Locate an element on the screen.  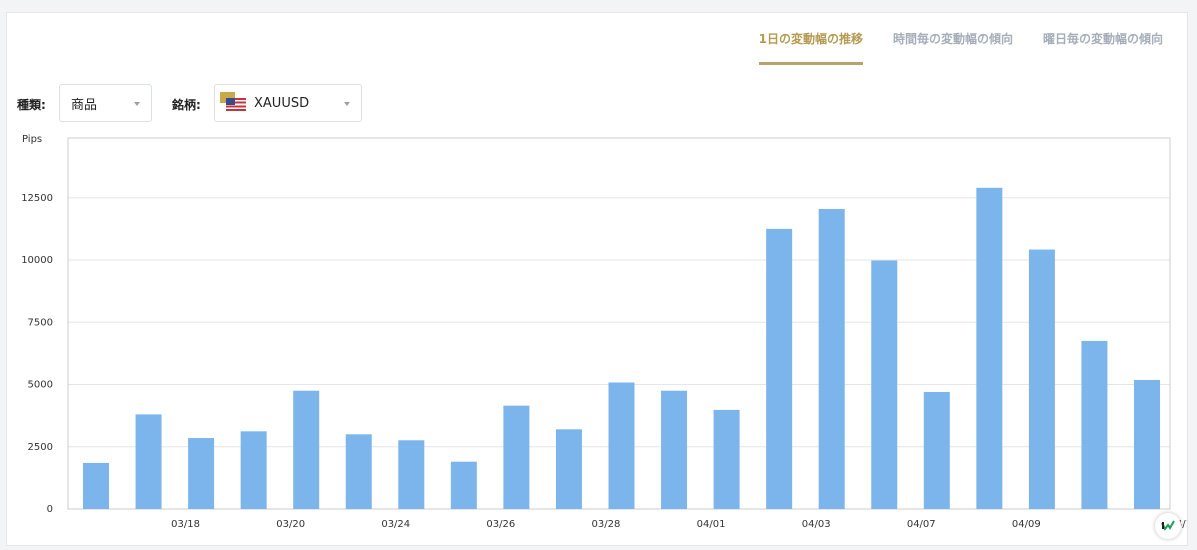
bar-04/09 is located at coordinates (989, 348).